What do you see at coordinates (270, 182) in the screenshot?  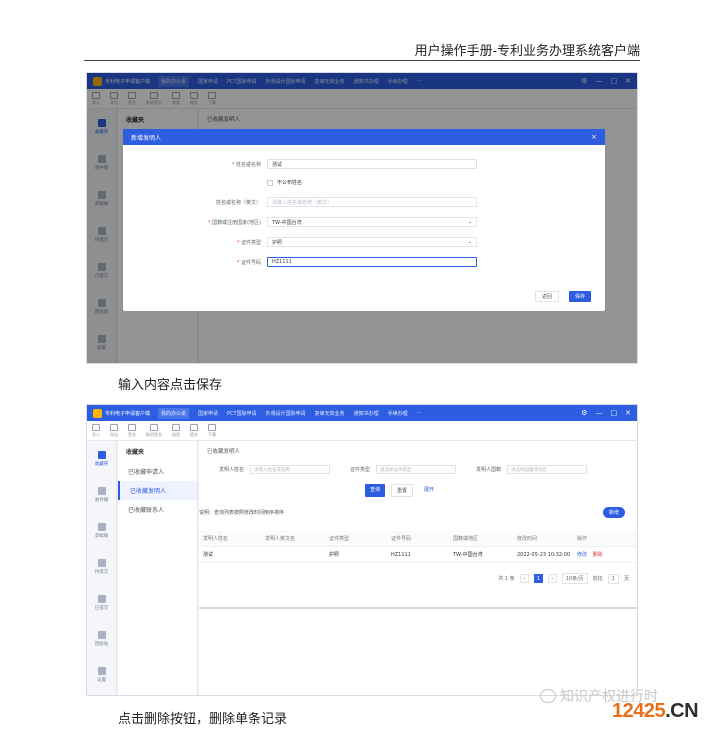 I see `hide-name-checkbox` at bounding box center [270, 182].